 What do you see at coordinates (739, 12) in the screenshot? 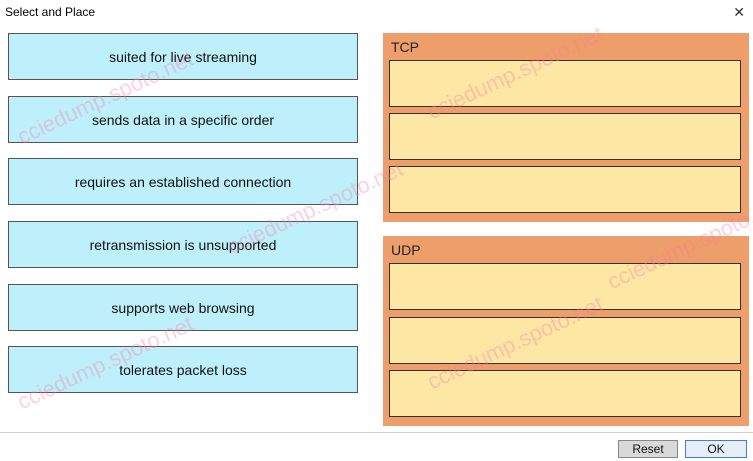
I see `close-icon: ✕` at bounding box center [739, 12].